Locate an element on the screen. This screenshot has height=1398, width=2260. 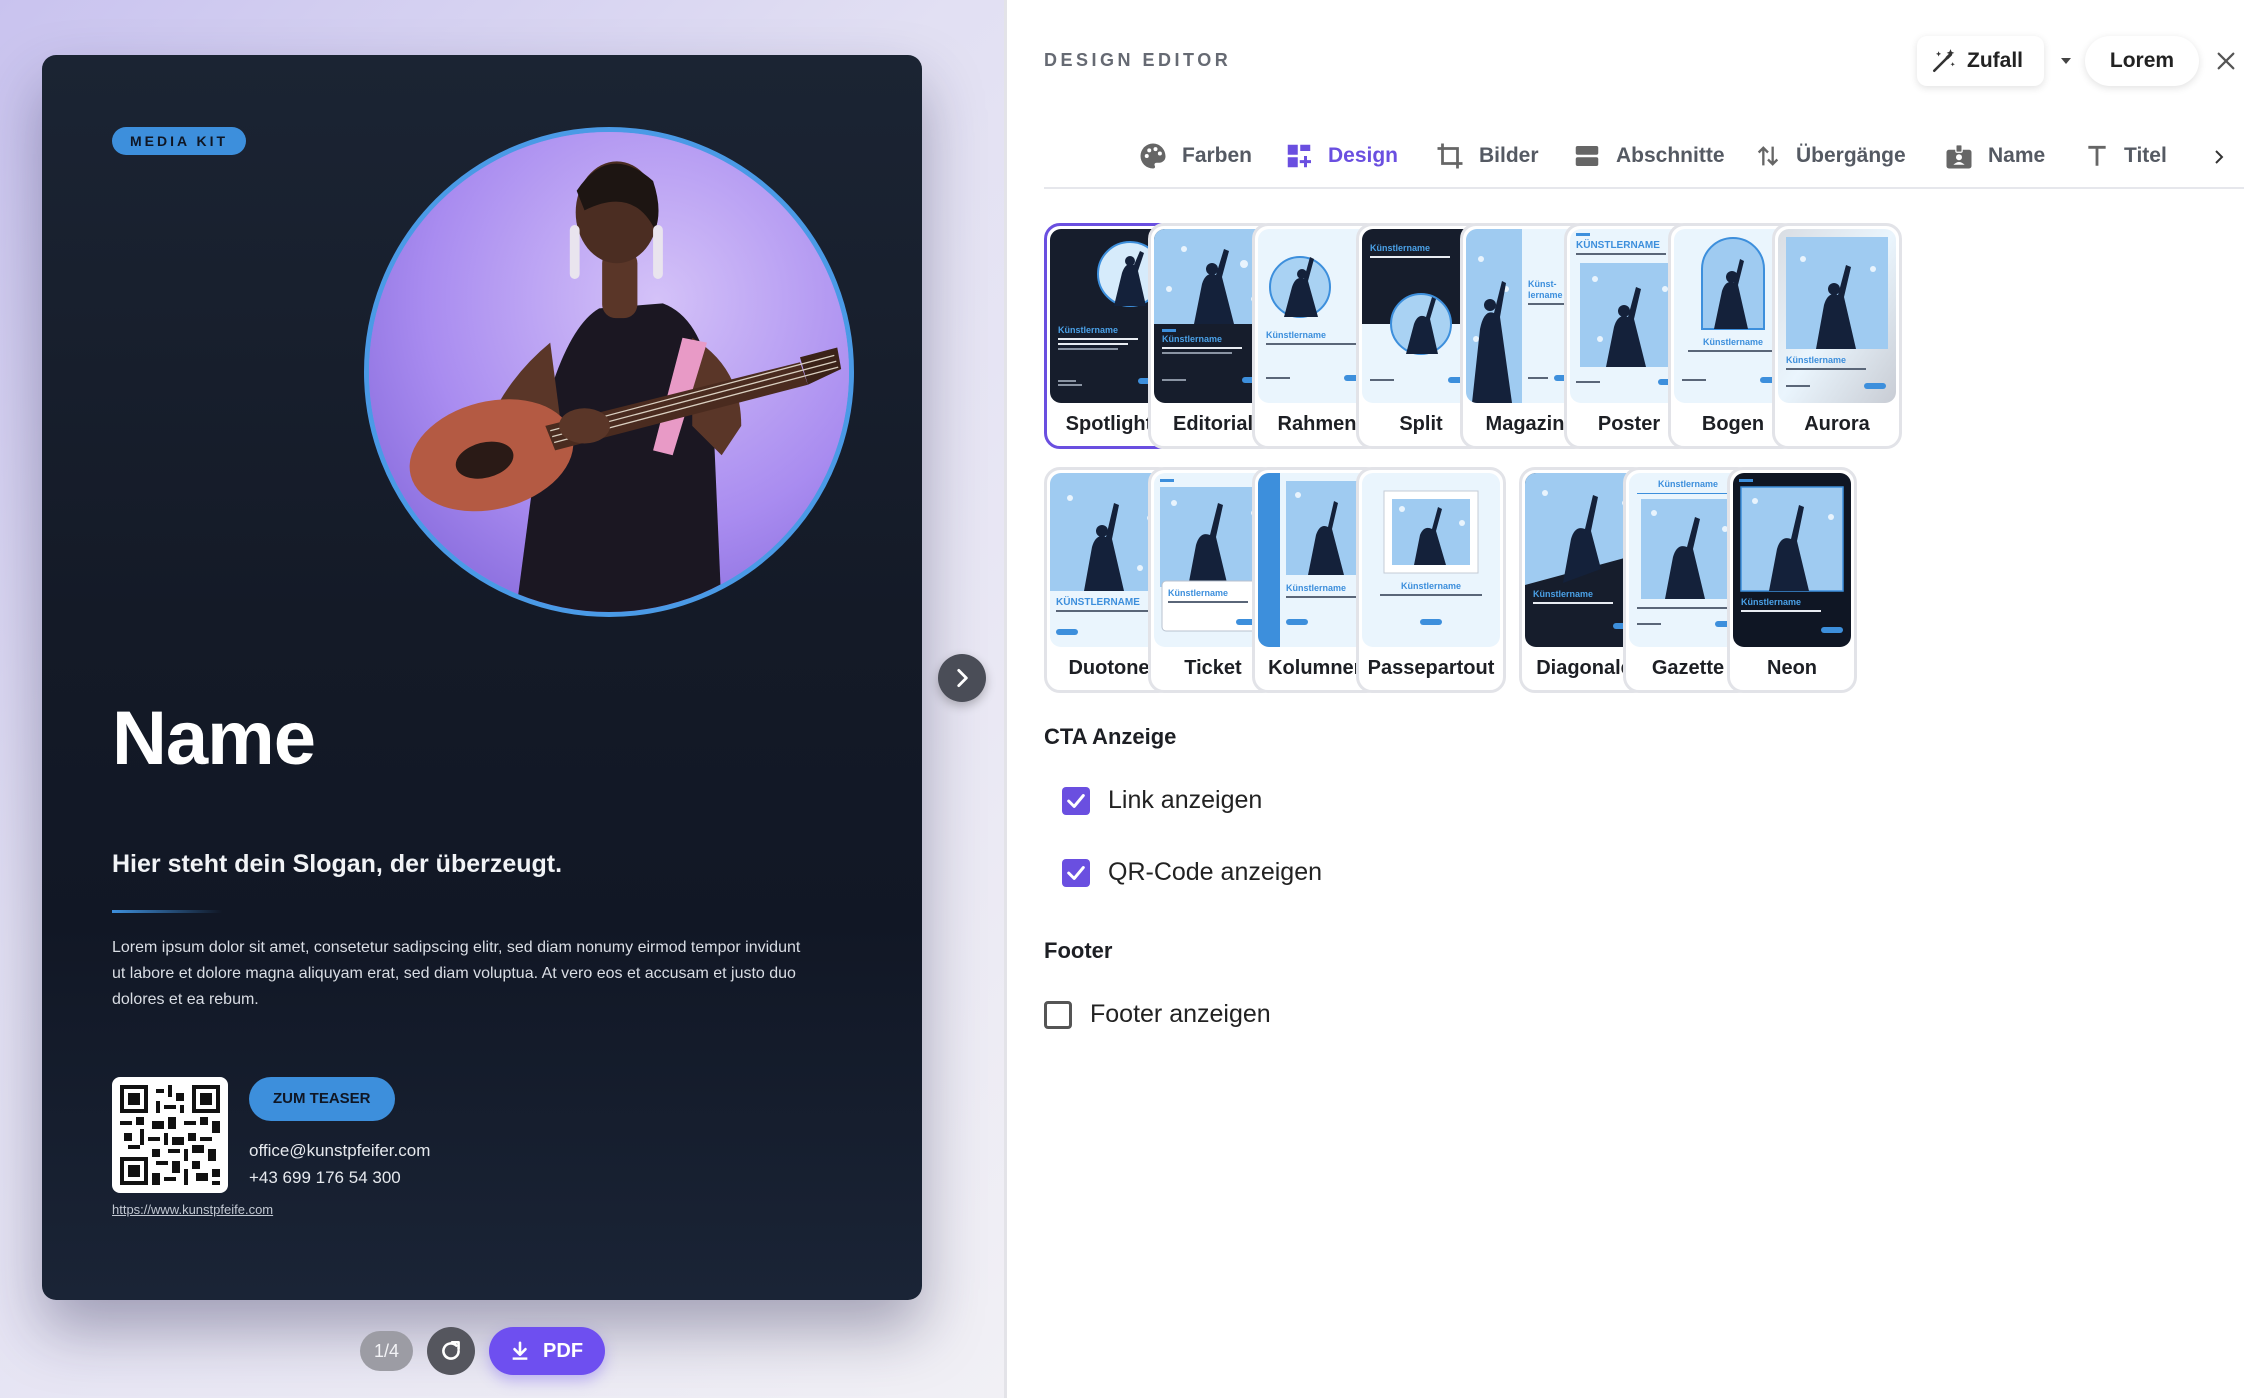
pdf-button-label: PDF is located at coordinates (563, 1350).